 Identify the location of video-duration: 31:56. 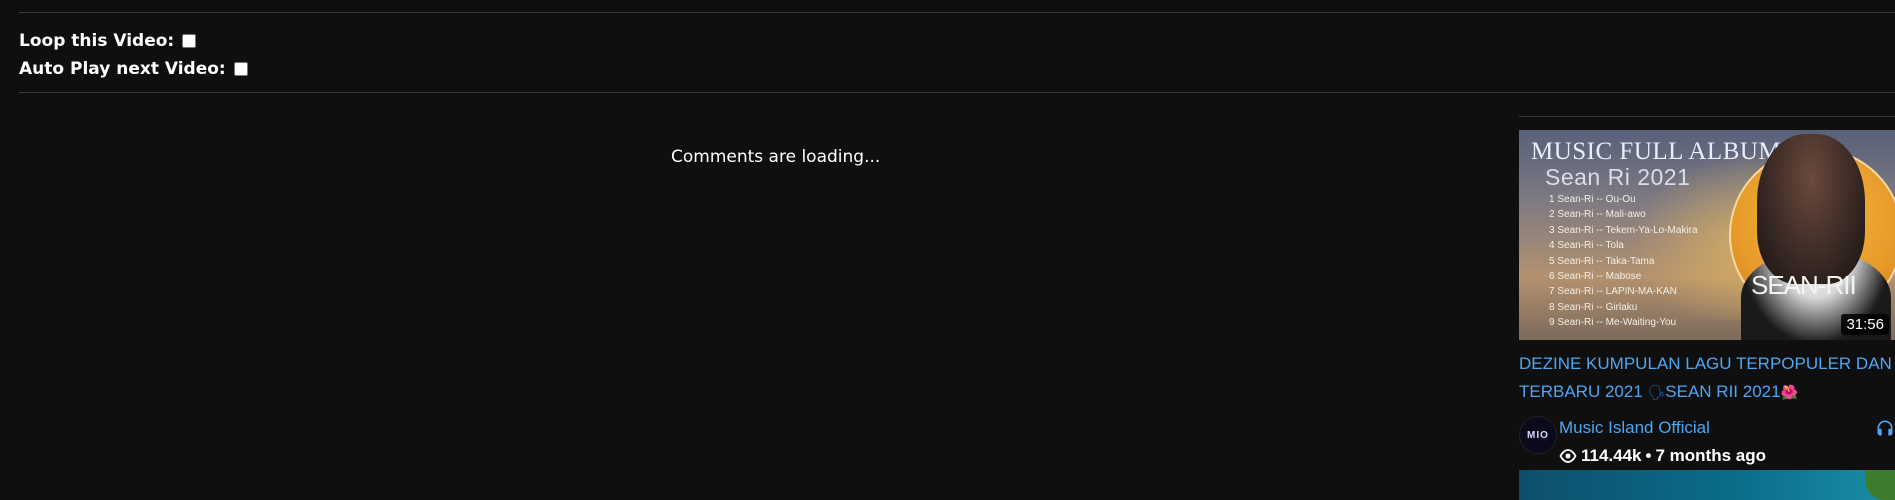
(1865, 324).